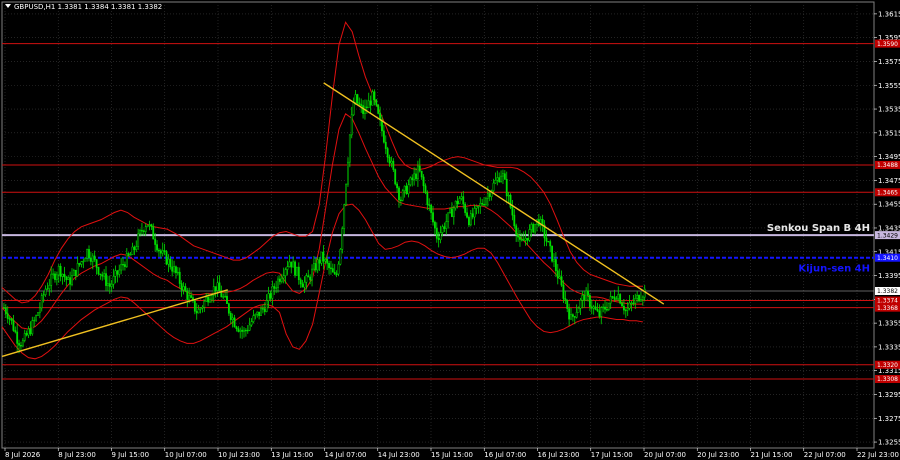 This screenshot has height=460, width=900. I want to click on y-tick-label: 1.3335, so click(889, 347).